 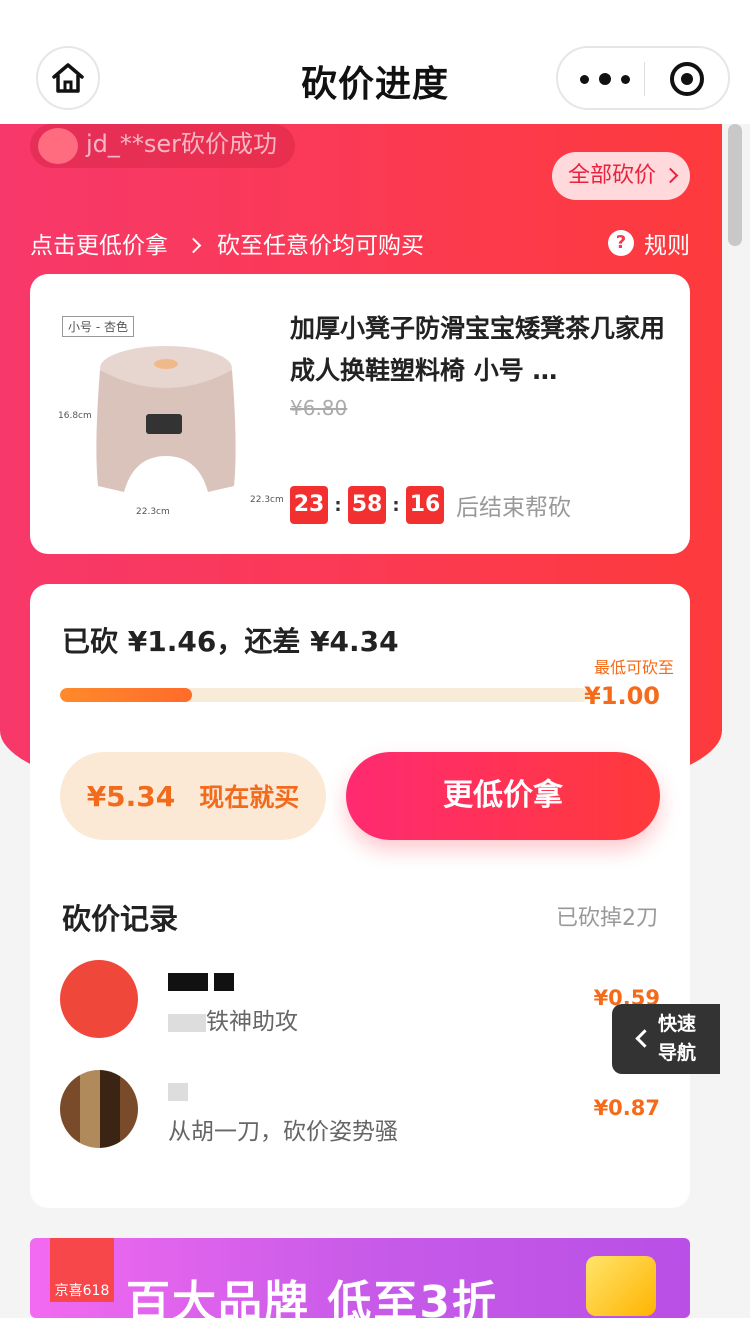 I want to click on all-bargains-label: 全部砍价, so click(x=612, y=175).